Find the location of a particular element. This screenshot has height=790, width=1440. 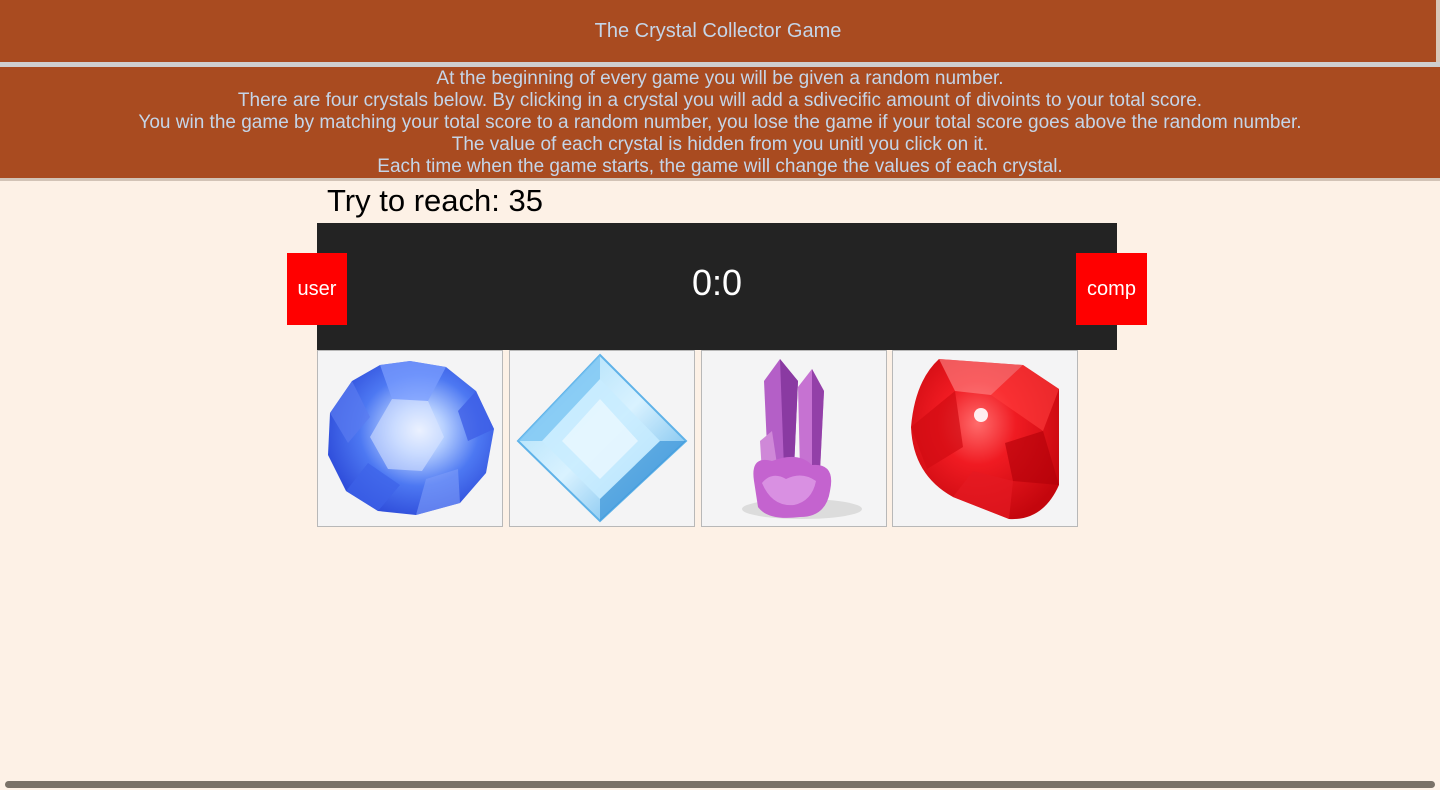

crystal-button-lightblue is located at coordinates (602, 438).